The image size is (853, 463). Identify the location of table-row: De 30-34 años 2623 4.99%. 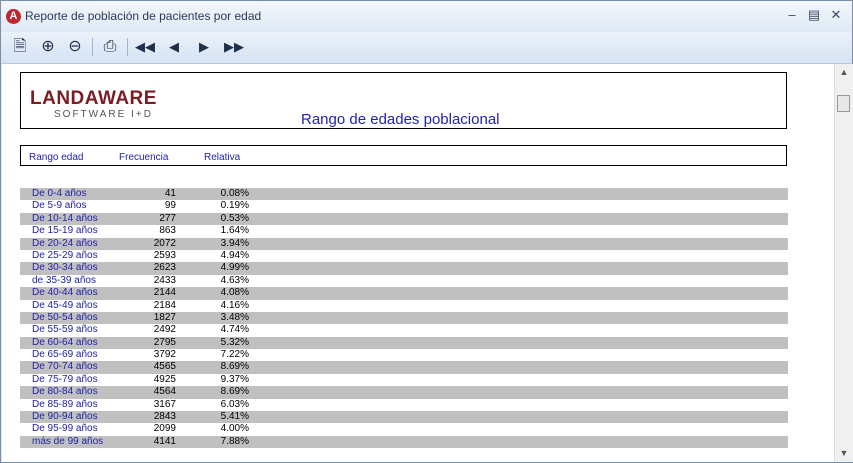
(404, 268).